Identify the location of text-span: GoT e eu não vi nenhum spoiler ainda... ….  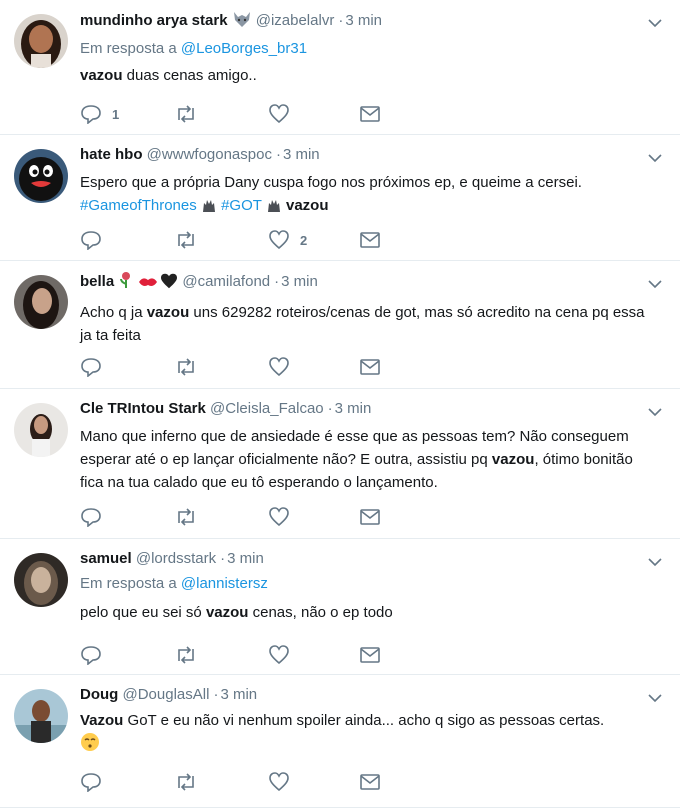
(364, 720).